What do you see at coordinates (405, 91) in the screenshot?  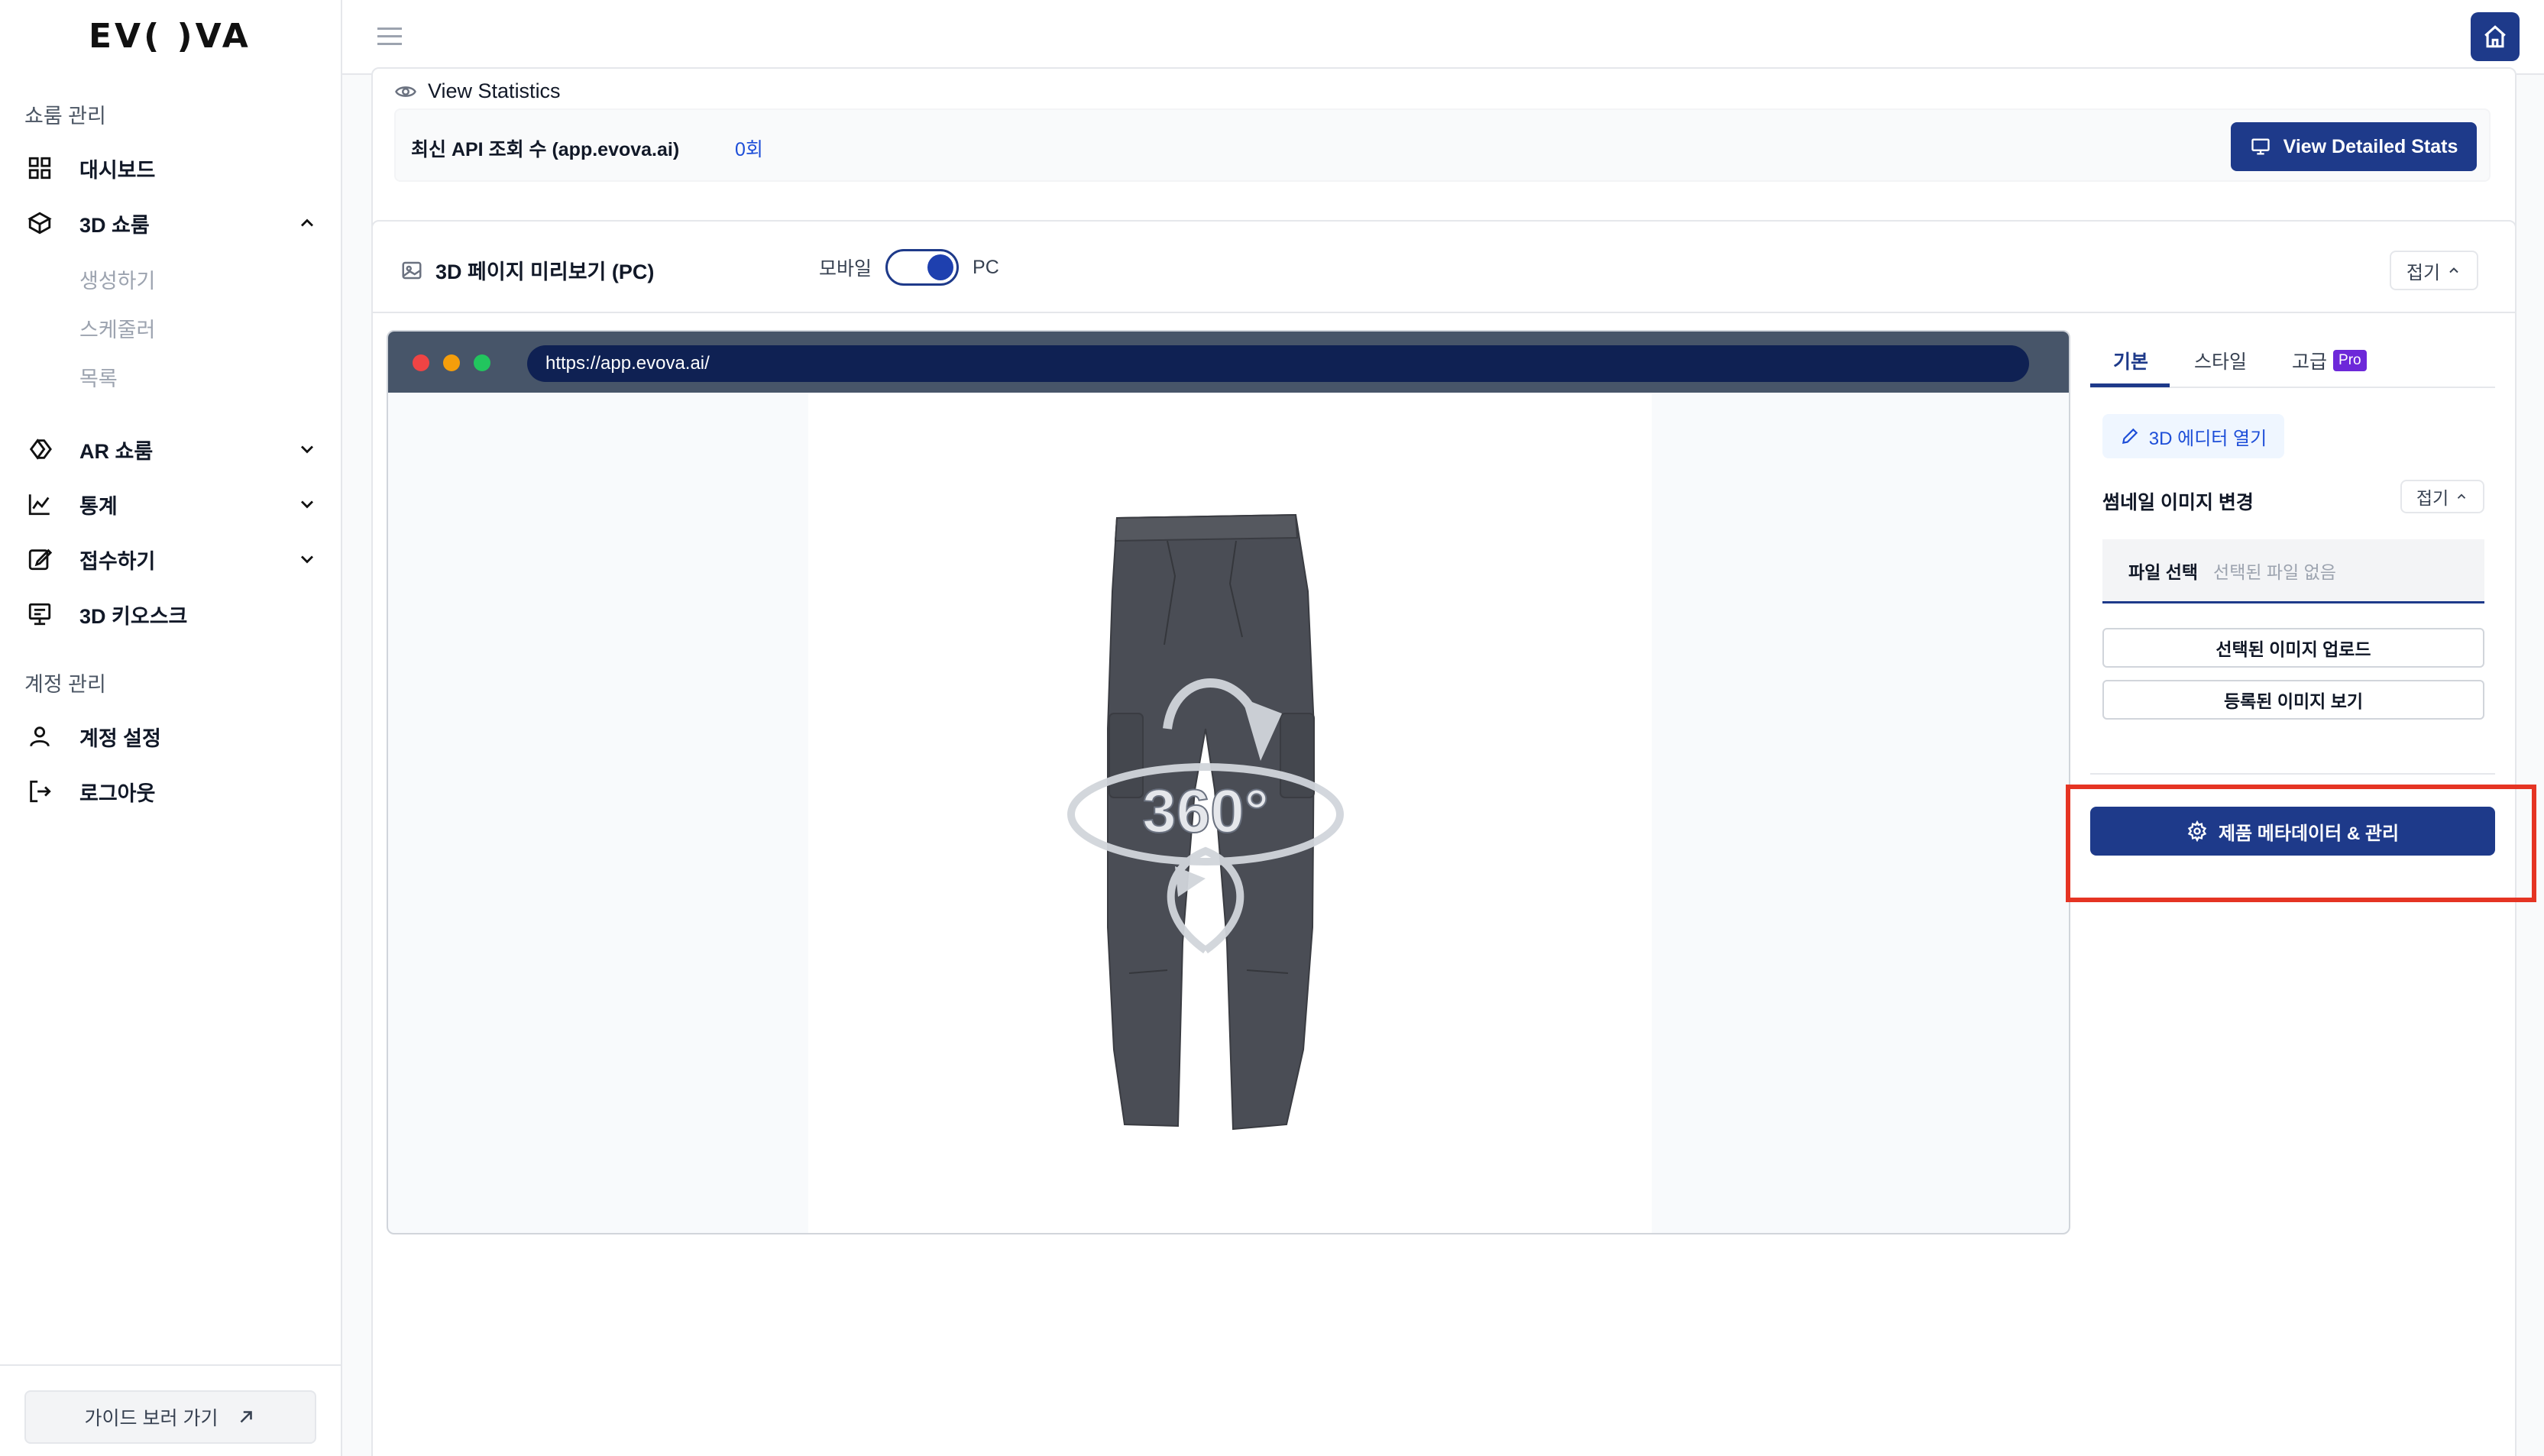 I see `eye-icon` at bounding box center [405, 91].